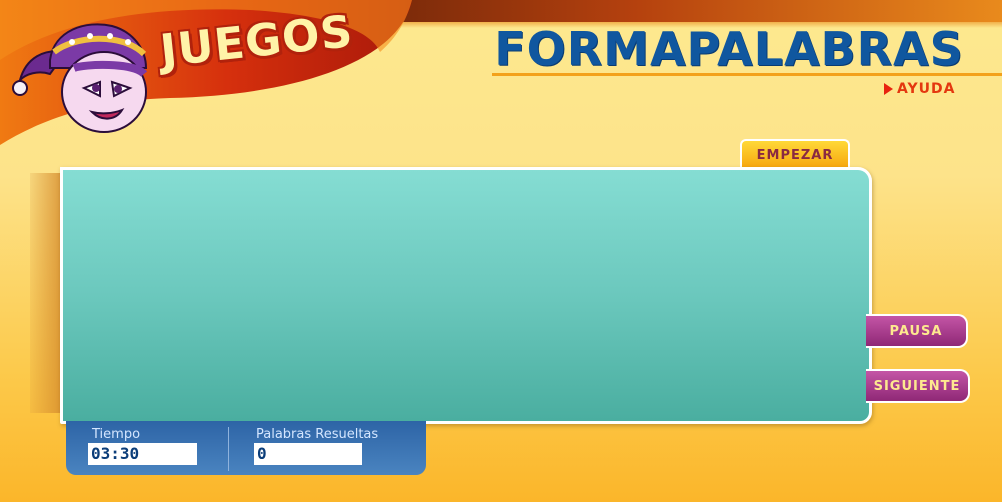 This screenshot has width=1002, height=502. I want to click on time-field: 03:30, so click(142, 454).